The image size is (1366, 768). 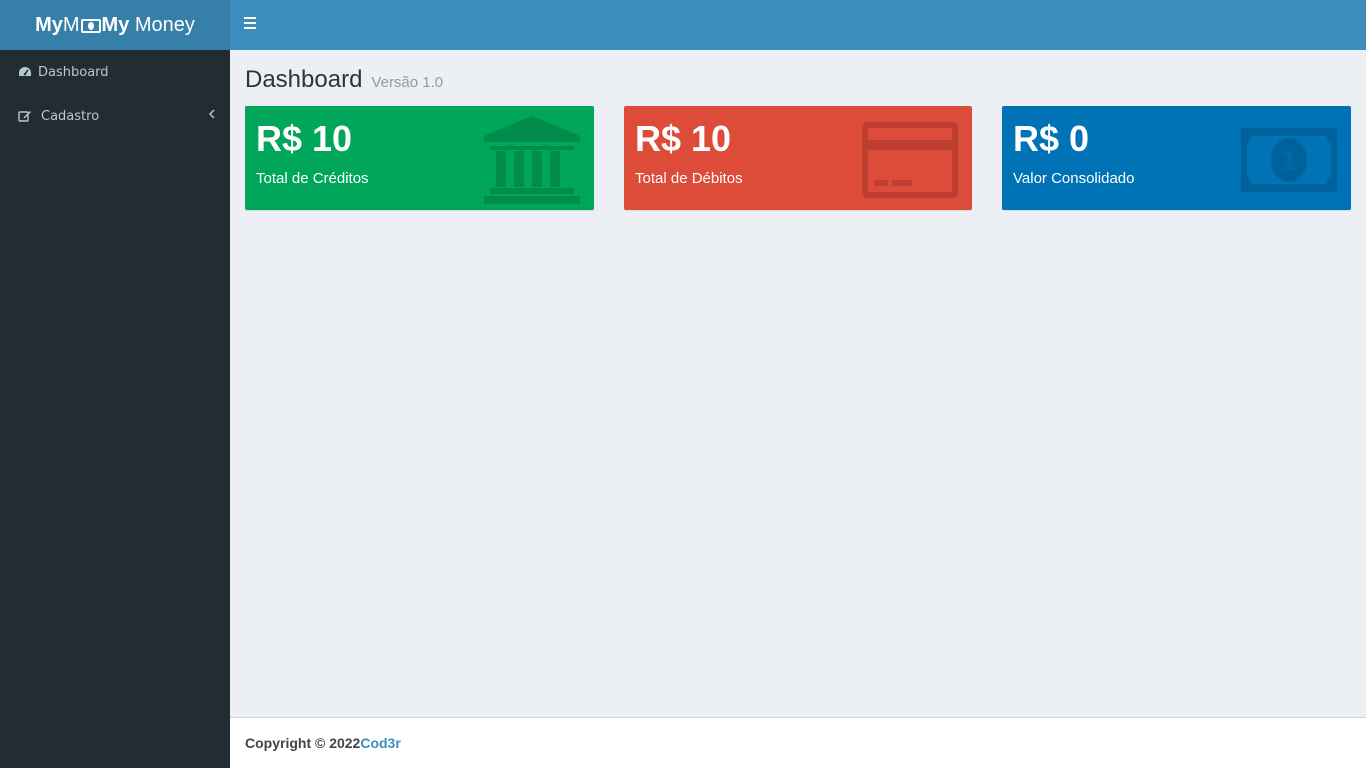 What do you see at coordinates (164, 24) in the screenshot?
I see `brand-part-4: Money` at bounding box center [164, 24].